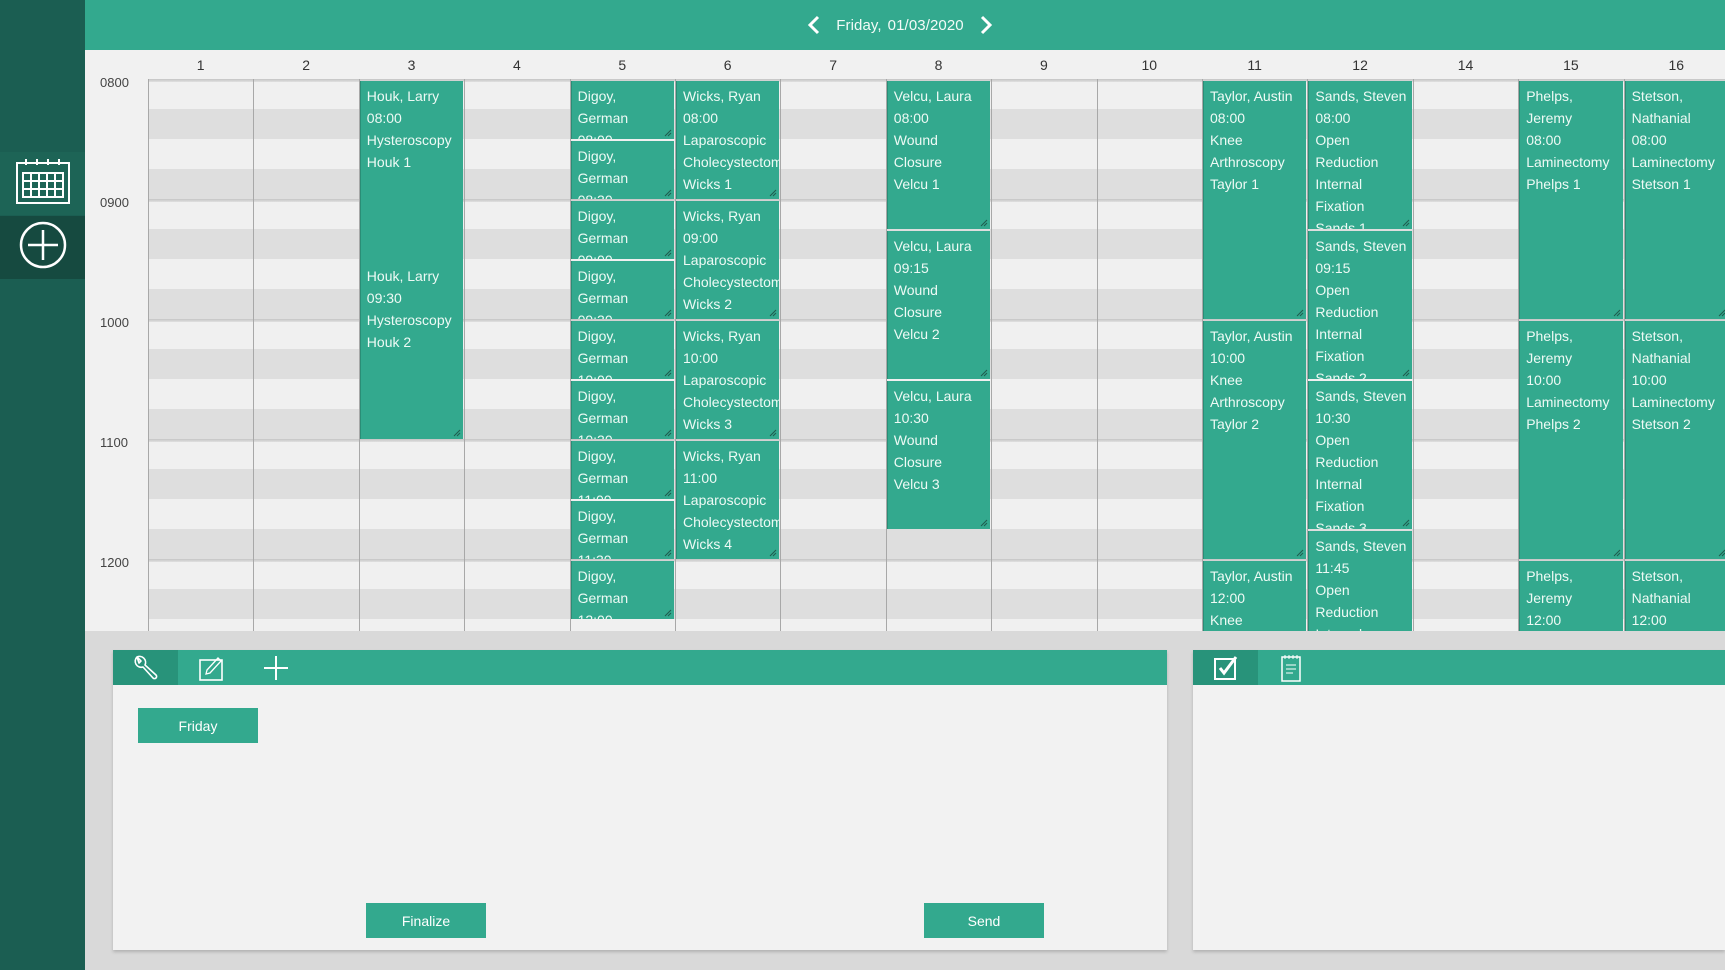 The image size is (1725, 970). What do you see at coordinates (597, 96) in the screenshot?
I see `appointment-text: Digoy,` at bounding box center [597, 96].